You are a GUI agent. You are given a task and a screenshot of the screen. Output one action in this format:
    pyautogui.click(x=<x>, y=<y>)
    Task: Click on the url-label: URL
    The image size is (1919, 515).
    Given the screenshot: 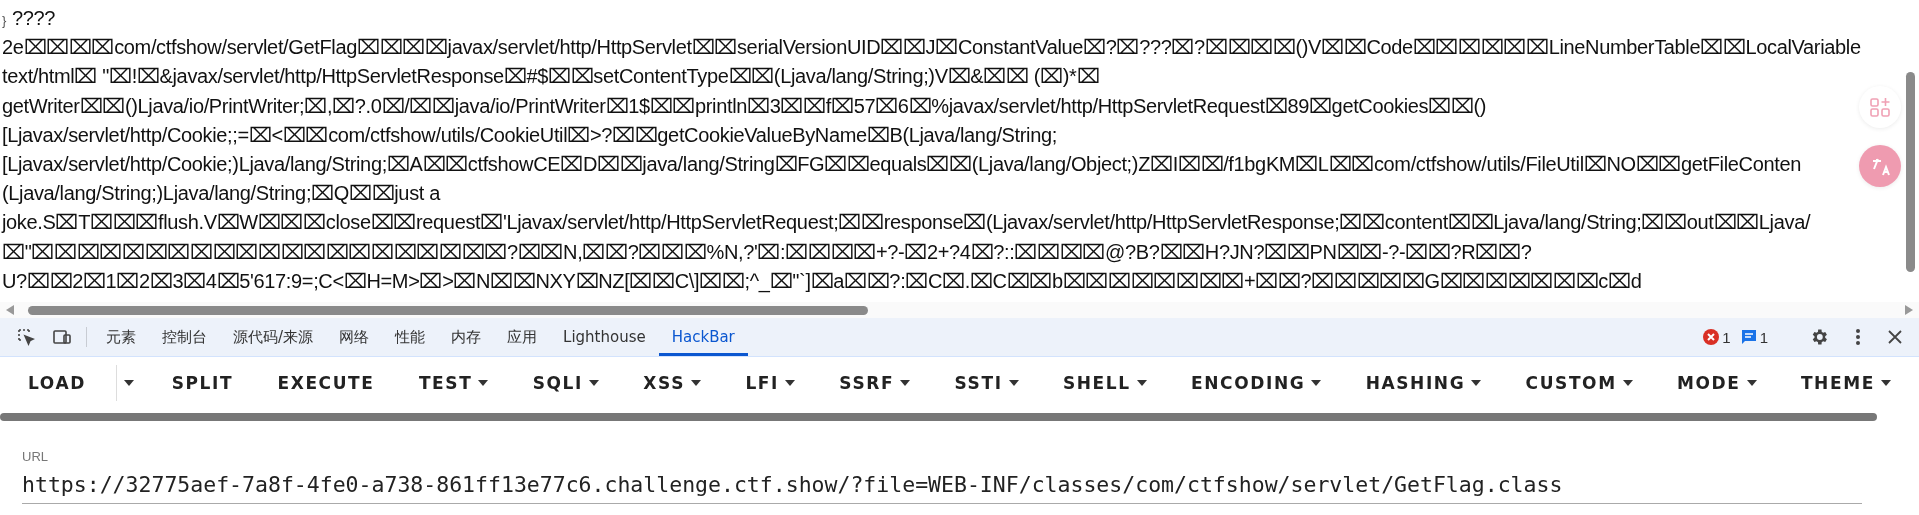 What is the action you would take?
    pyautogui.click(x=35, y=456)
    